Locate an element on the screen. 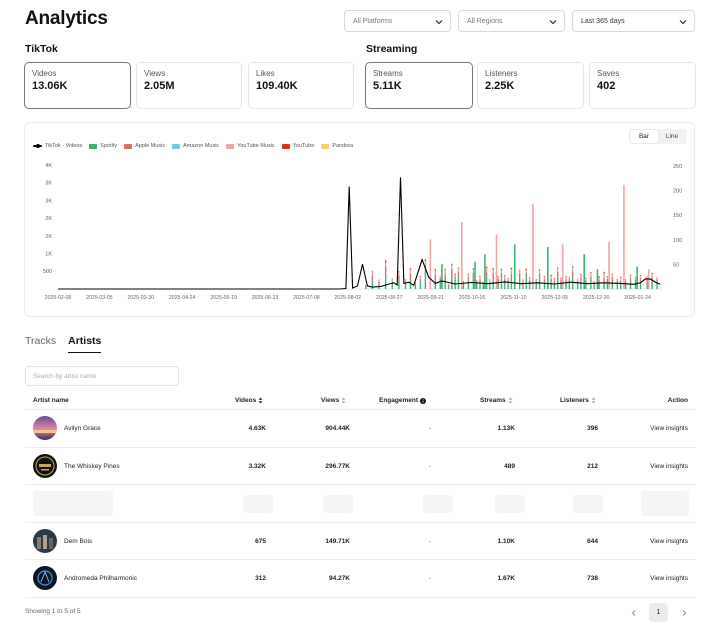  chevron-left-icon is located at coordinates (633, 612).